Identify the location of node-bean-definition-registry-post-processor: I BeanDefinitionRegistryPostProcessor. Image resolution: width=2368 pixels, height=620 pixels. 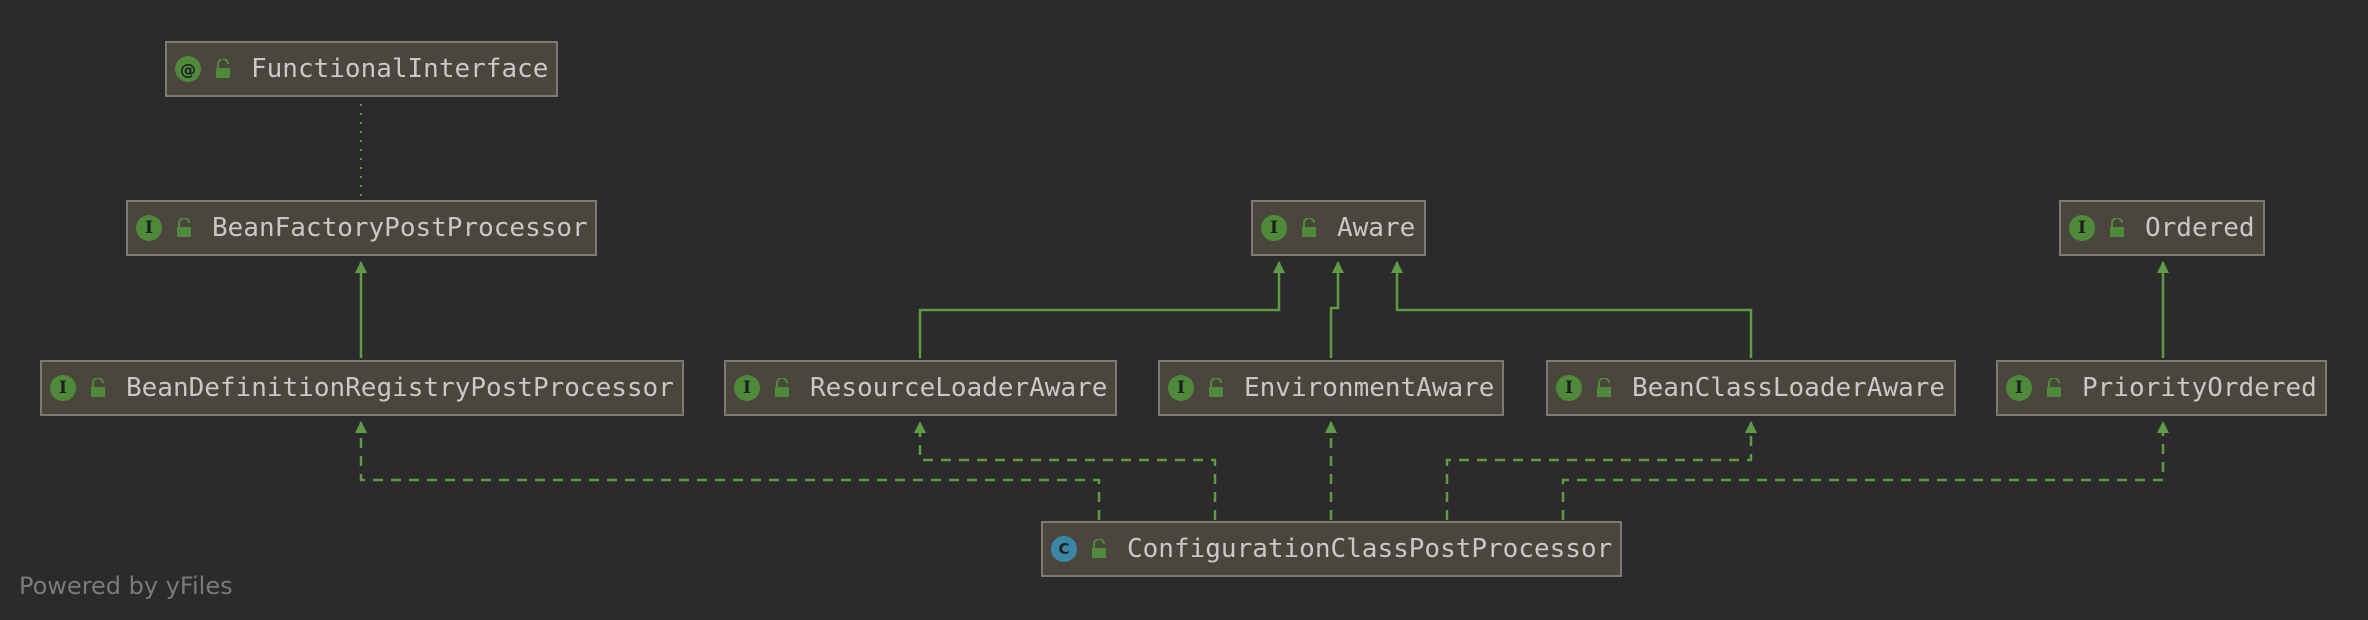
(362, 388).